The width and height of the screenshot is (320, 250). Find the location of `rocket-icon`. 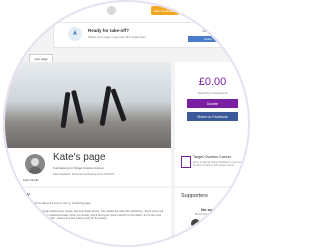

rocket-icon is located at coordinates (75, 34).